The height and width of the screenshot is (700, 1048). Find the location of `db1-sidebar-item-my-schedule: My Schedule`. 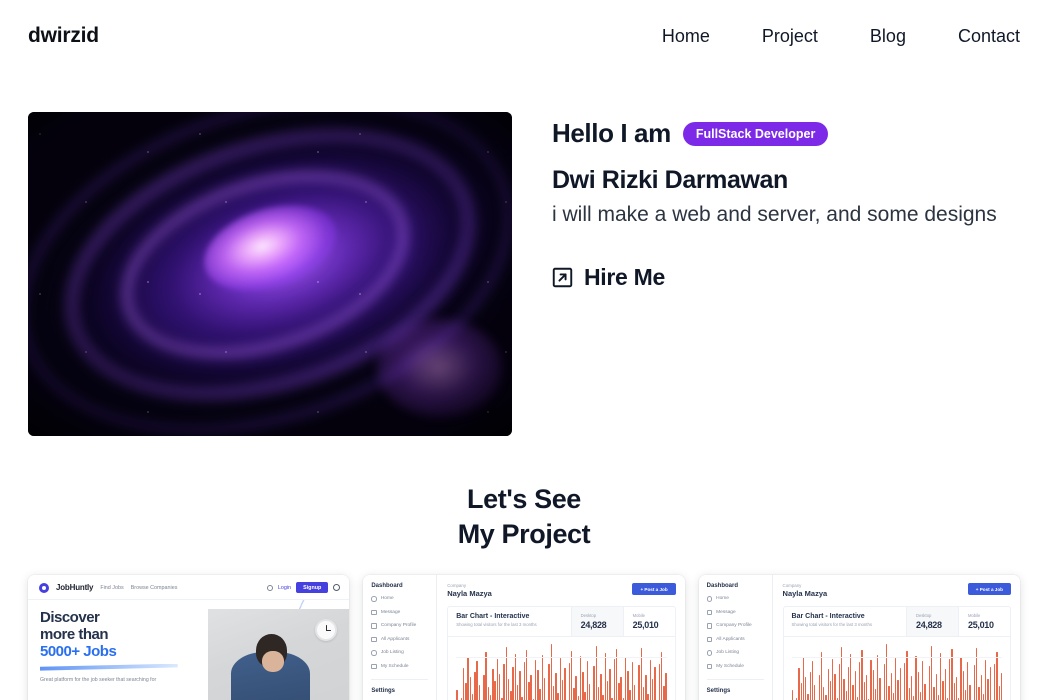

db1-sidebar-item-my-schedule: My Schedule is located at coordinates (403, 666).